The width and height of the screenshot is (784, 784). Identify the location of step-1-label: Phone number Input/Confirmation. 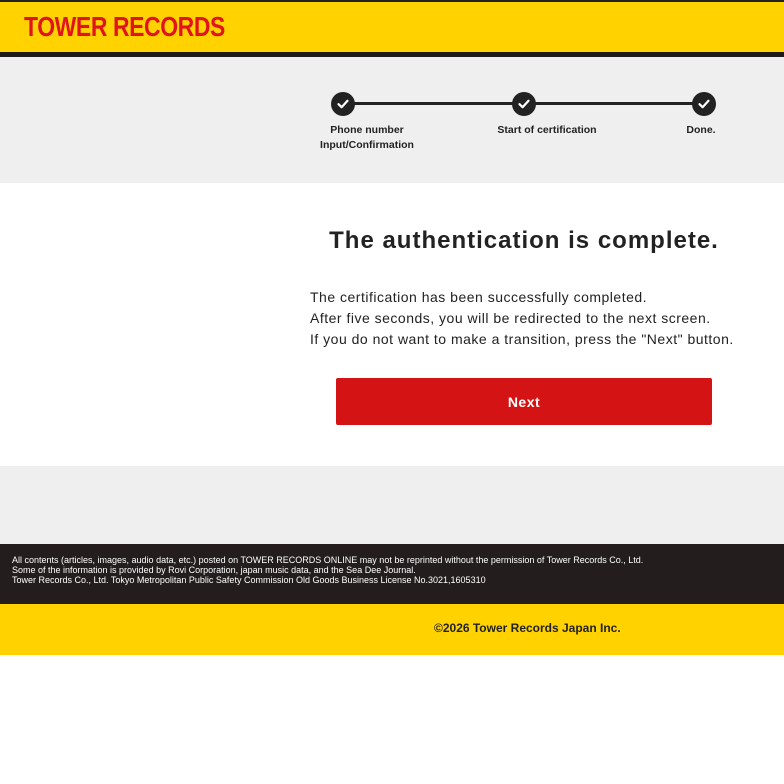
(367, 138).